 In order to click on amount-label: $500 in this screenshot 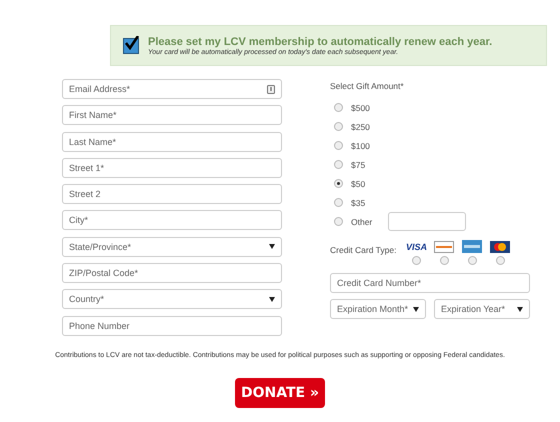, I will do `click(360, 107)`.